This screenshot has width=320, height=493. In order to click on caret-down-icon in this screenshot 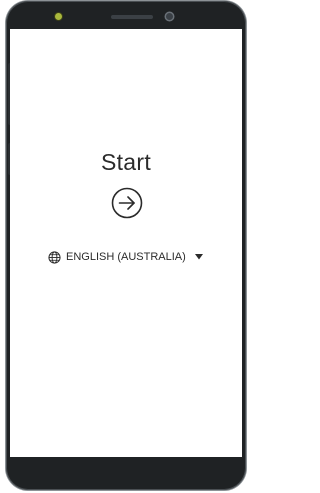, I will do `click(198, 257)`.